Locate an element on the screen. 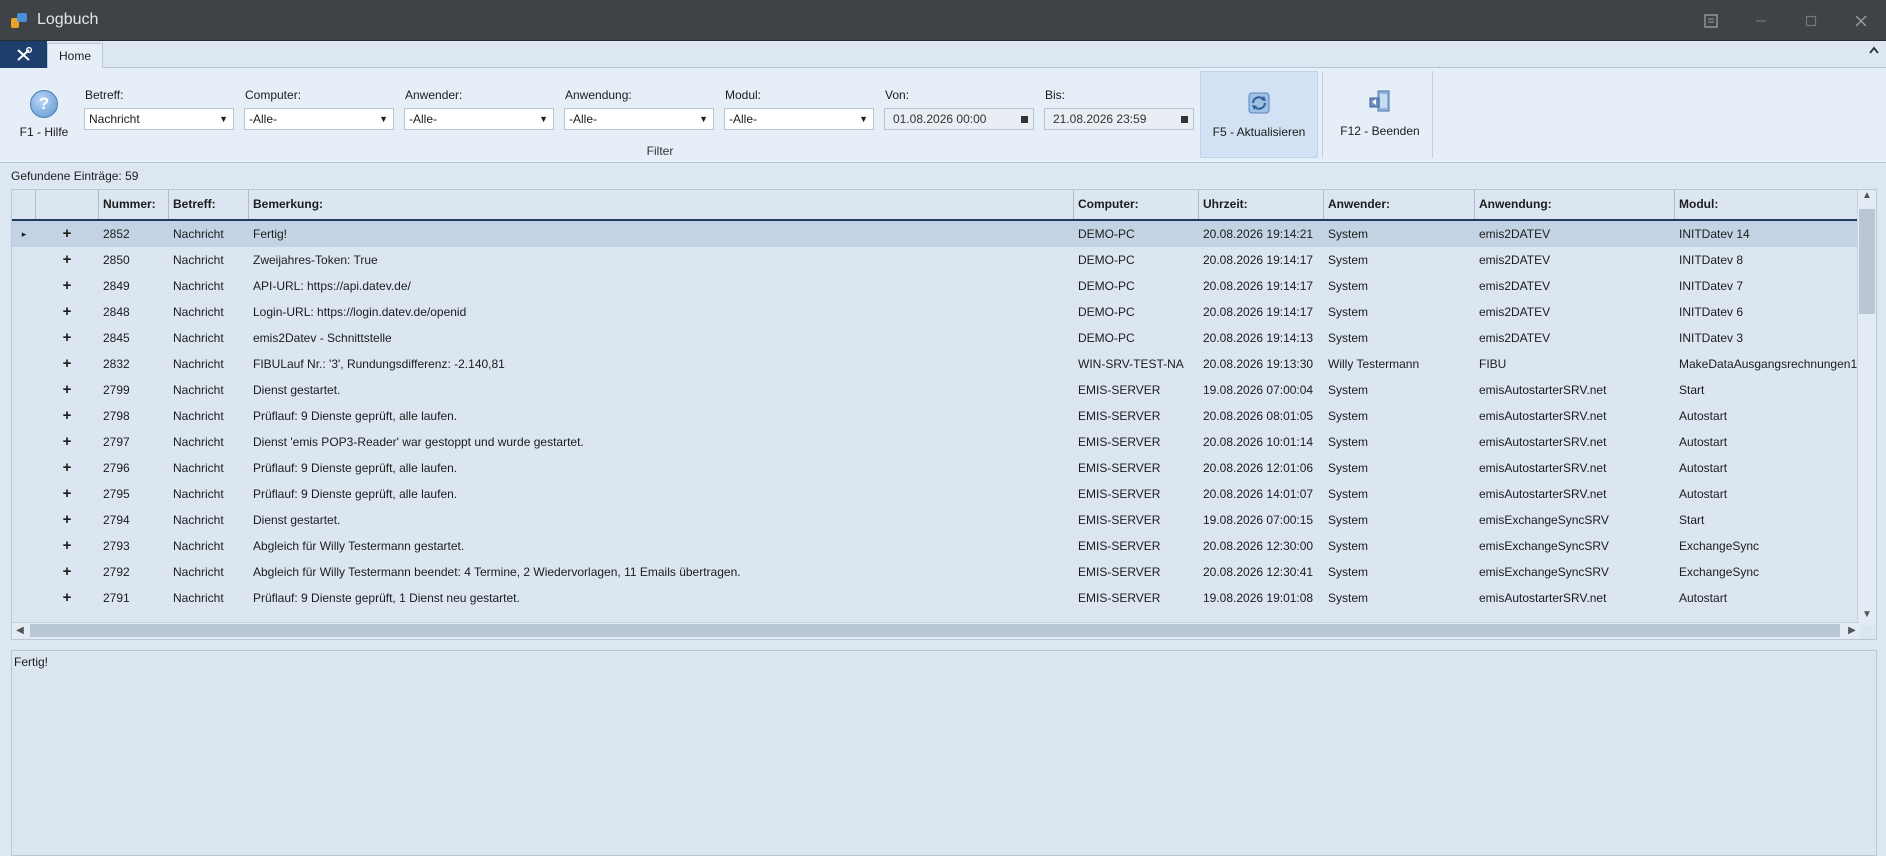 This screenshot has width=1886, height=856. exit-button-label: F12 - Beenden is located at coordinates (1380, 131).